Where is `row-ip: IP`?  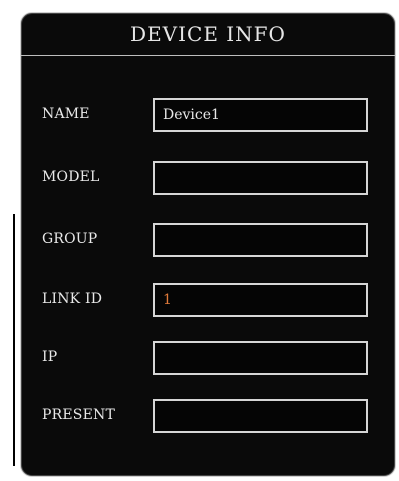 row-ip: IP is located at coordinates (208, 358).